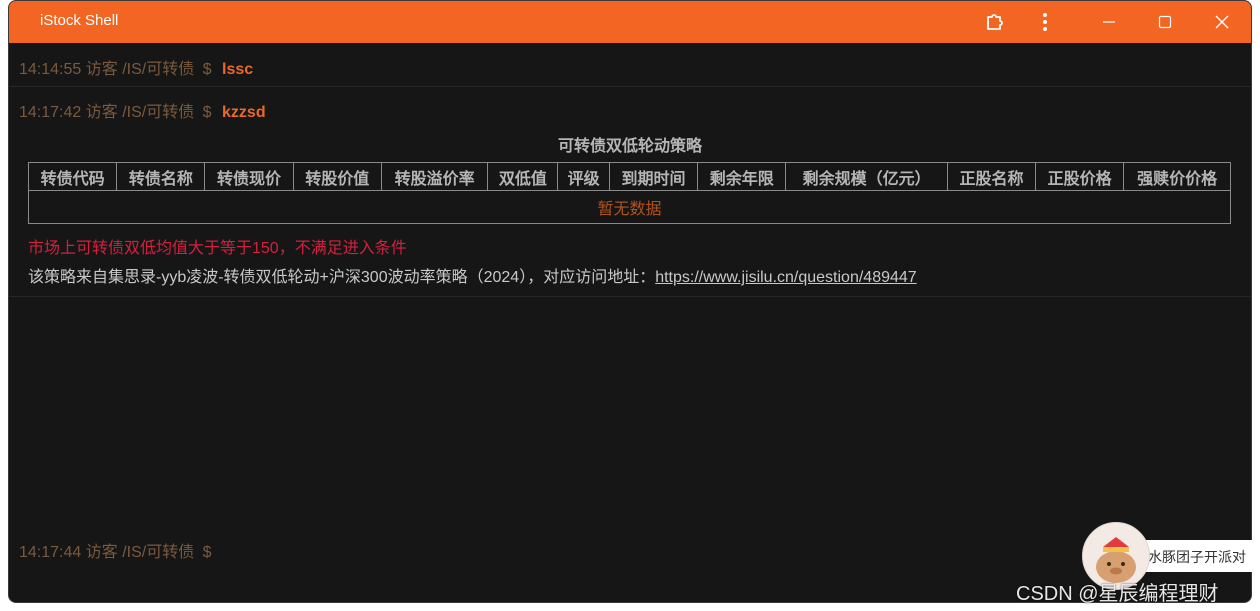 The width and height of the screenshot is (1260, 611). Describe the element at coordinates (79, 20) in the screenshot. I see `window-title: iStock Shell` at that location.